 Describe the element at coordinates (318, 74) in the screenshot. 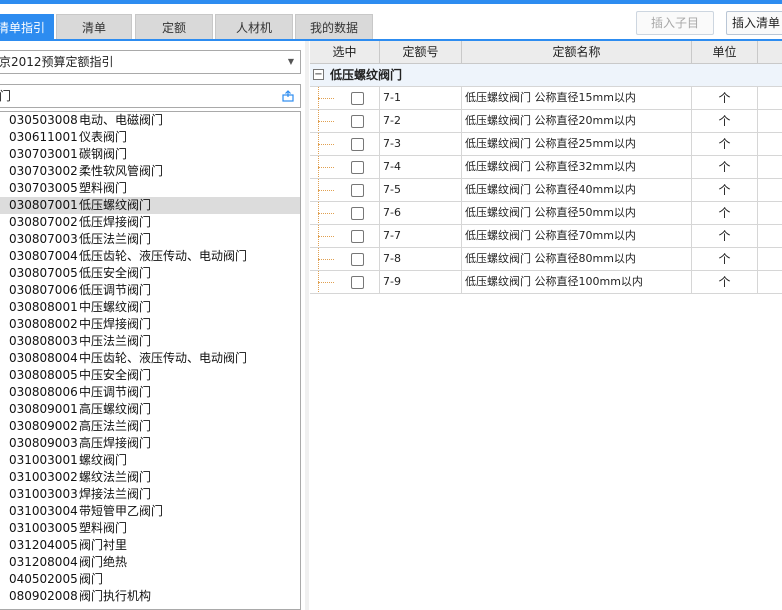

I see `collapse-toggle-icon: −` at that location.